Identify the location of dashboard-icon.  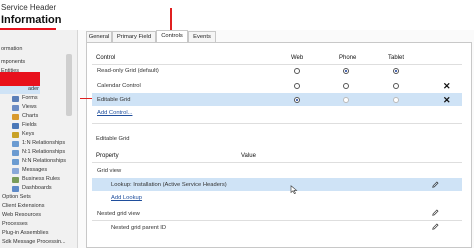
(15, 188).